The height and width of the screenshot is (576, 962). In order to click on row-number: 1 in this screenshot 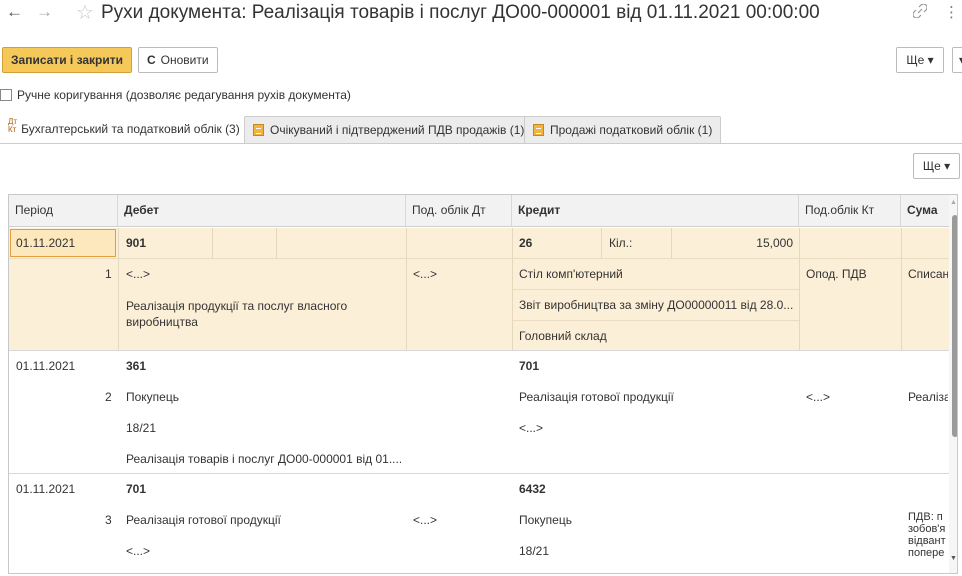, I will do `click(108, 274)`.